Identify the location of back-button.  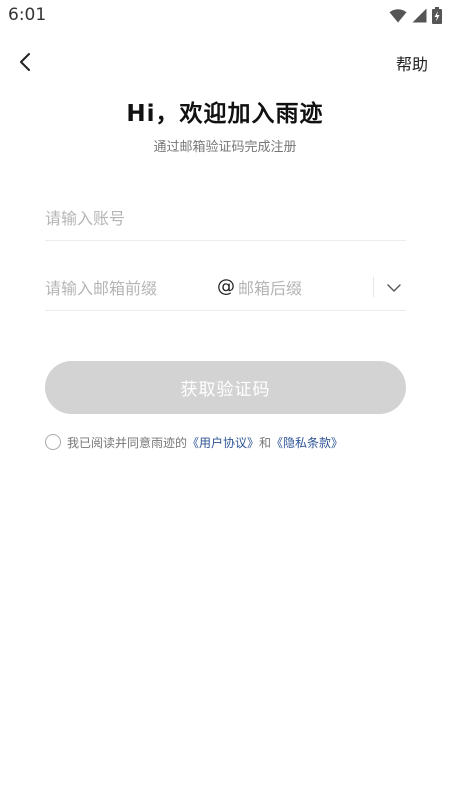
(25, 62).